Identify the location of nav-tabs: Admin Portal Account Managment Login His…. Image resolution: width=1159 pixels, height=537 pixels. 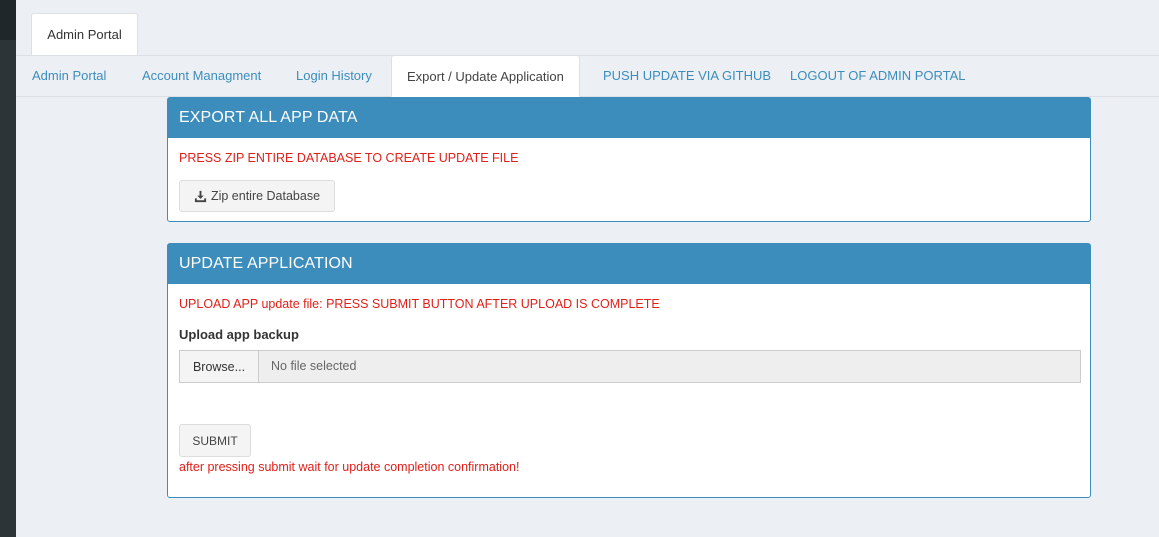
(587, 76).